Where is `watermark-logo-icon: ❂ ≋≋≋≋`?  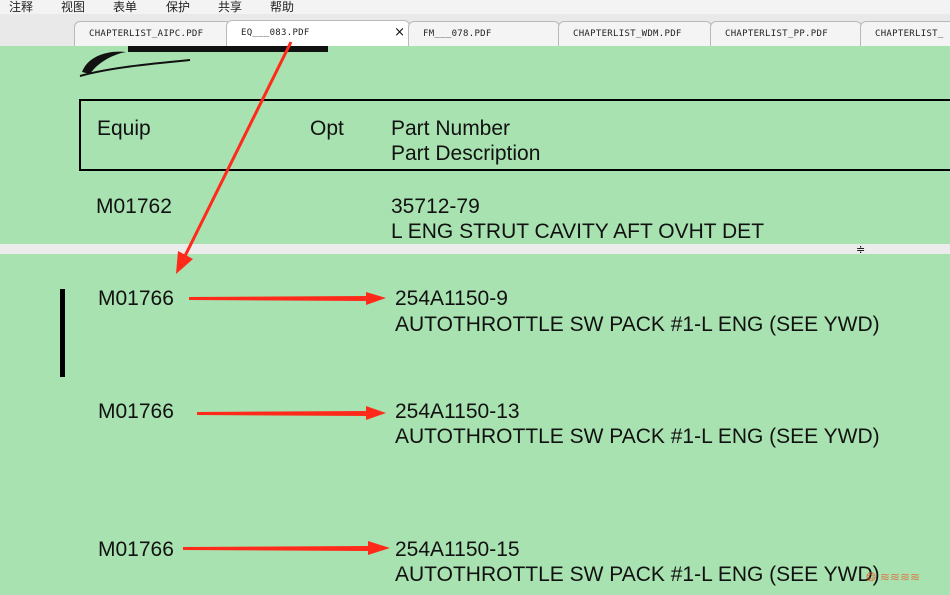
watermark-logo-icon: ❂ ≋≋≋≋ is located at coordinates (893, 577).